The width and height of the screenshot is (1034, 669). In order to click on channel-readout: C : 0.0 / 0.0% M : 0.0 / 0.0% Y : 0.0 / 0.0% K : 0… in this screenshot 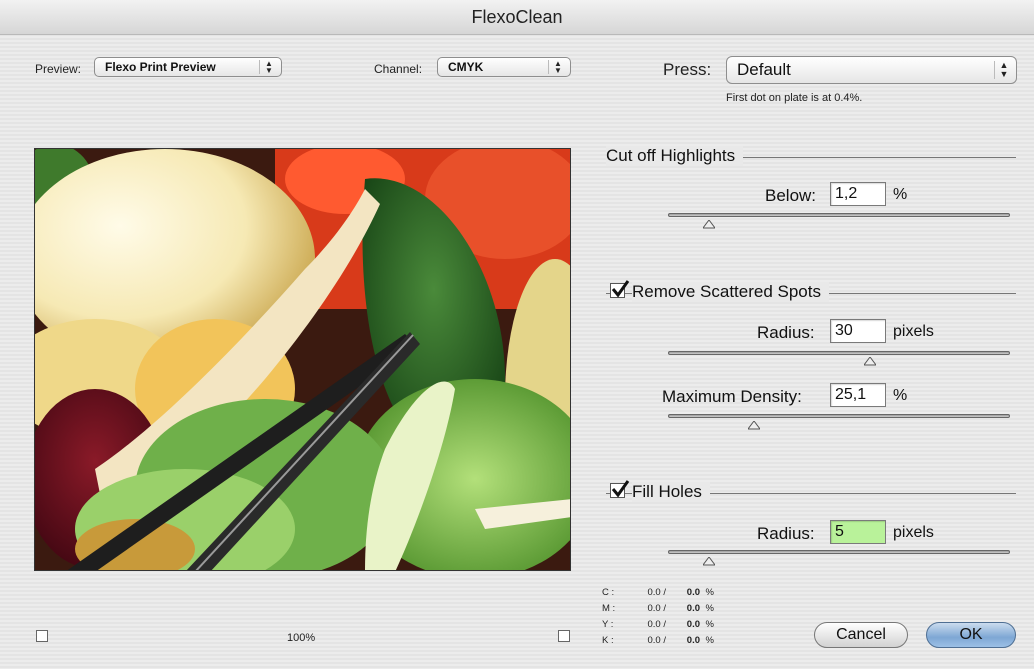, I will do `click(658, 617)`.